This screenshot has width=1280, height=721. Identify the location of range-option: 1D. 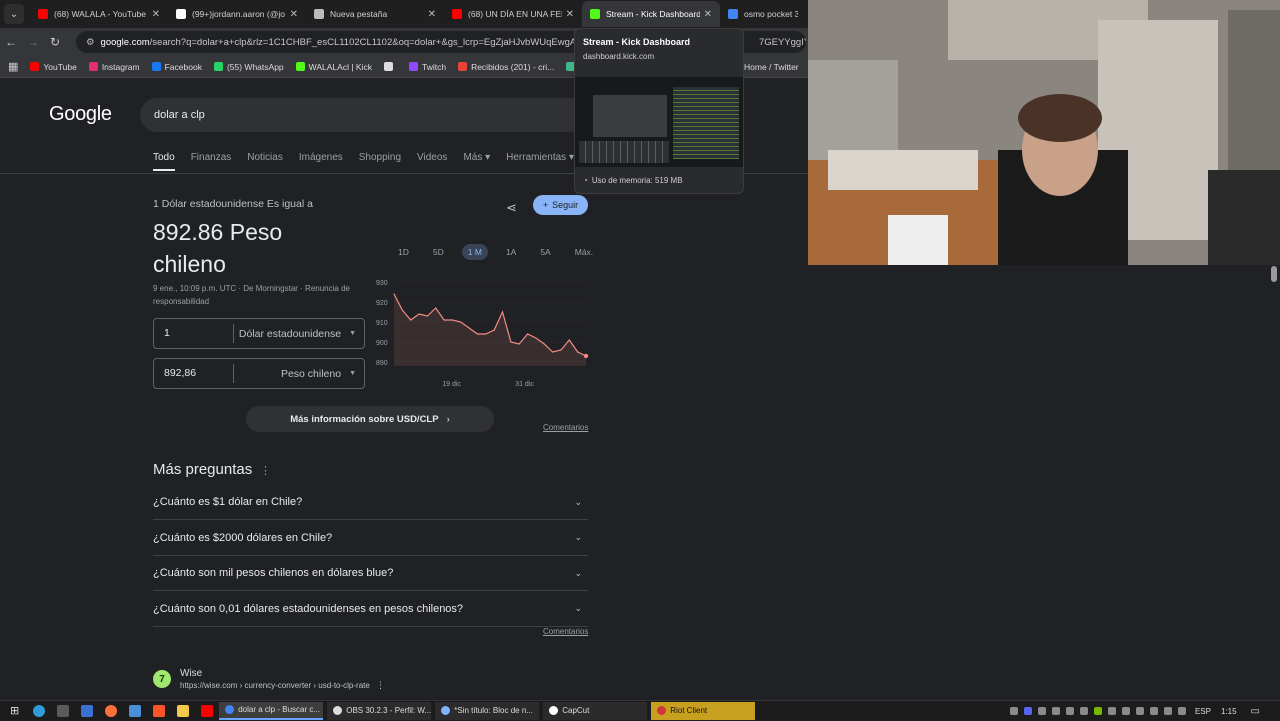
(403, 252).